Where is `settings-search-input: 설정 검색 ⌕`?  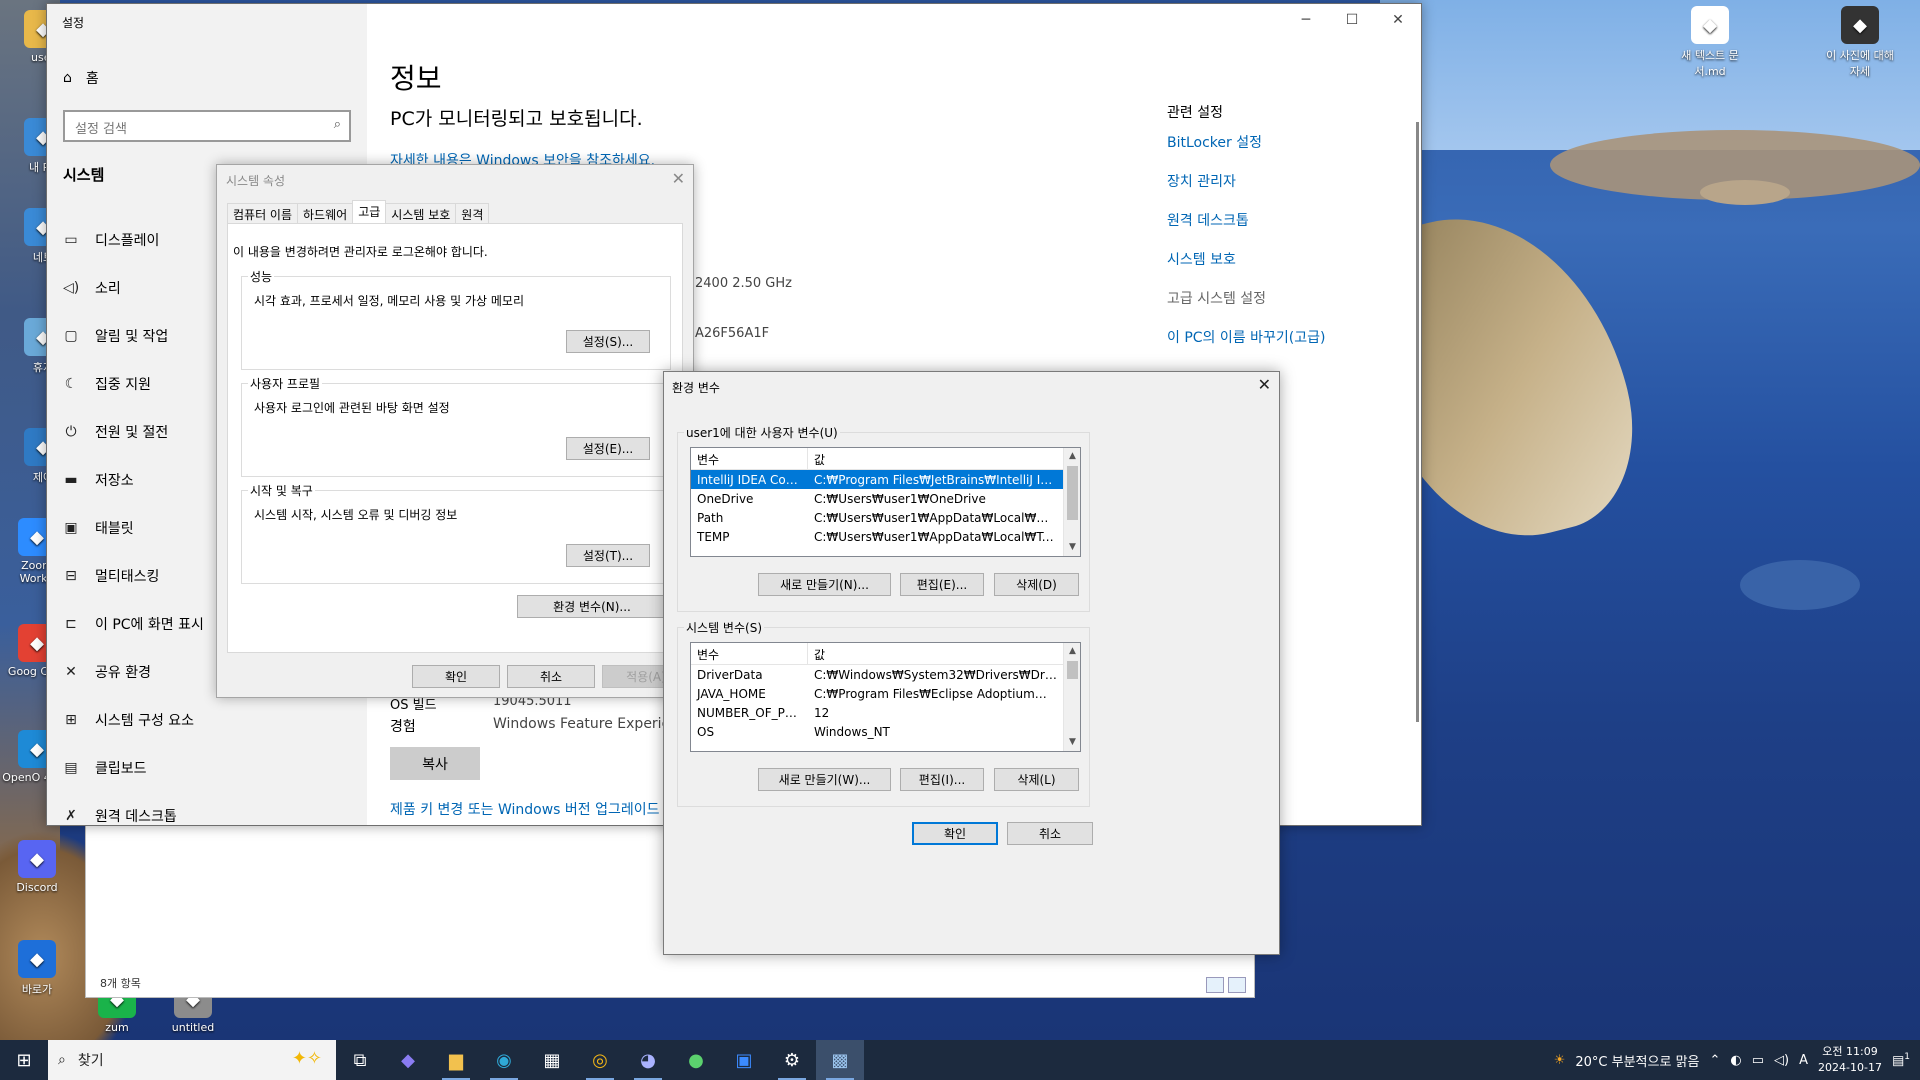
settings-search-input: 설정 검색 ⌕ is located at coordinates (207, 126).